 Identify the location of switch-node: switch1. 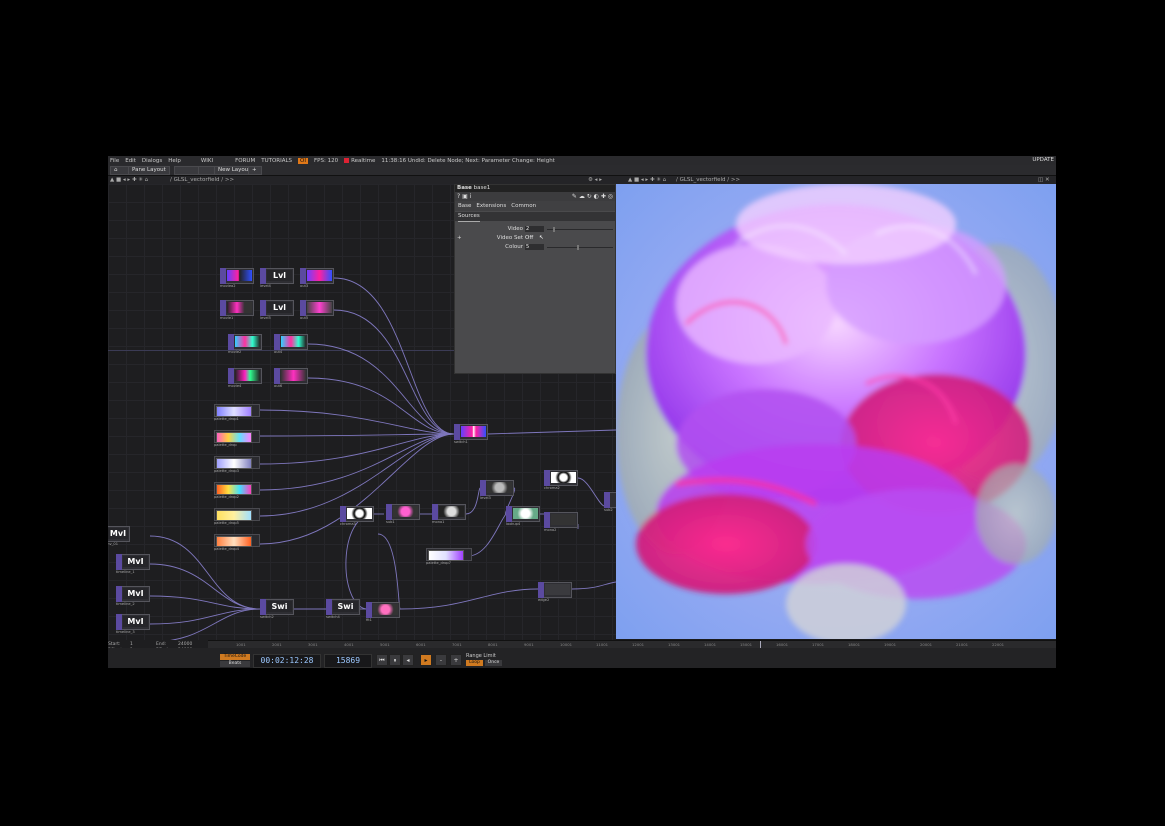
(471, 434).